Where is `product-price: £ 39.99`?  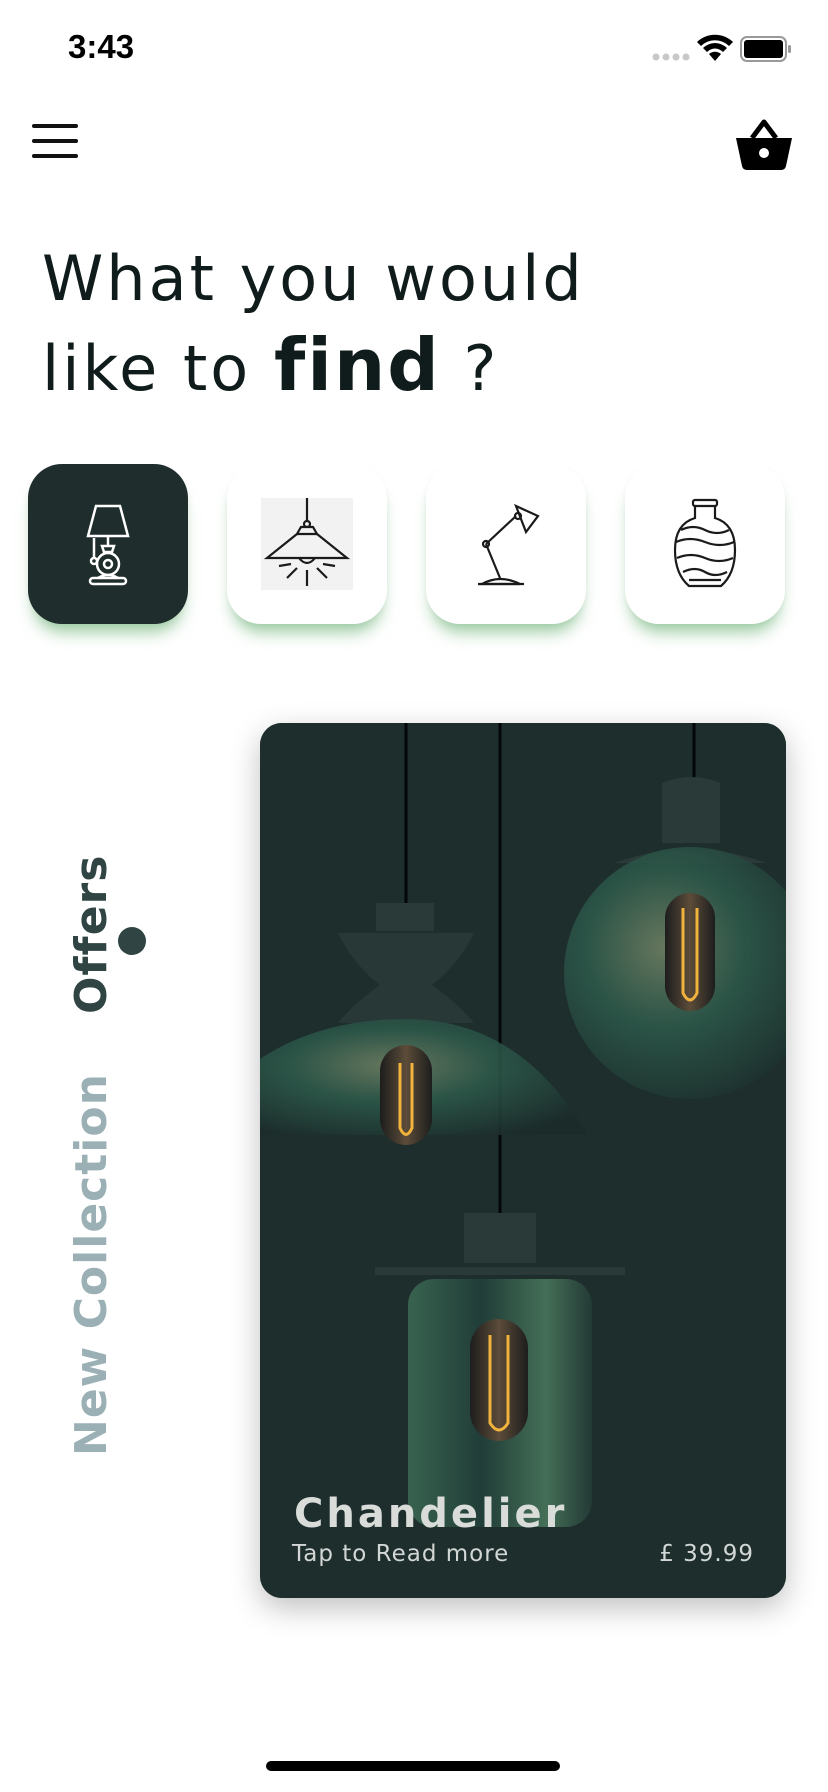 product-price: £ 39.99 is located at coordinates (706, 1554).